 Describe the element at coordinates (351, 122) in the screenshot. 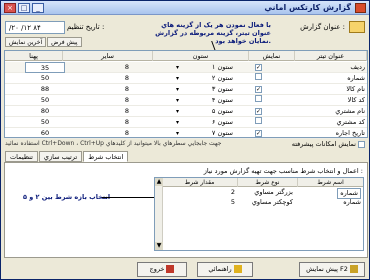

I see `row-title: کد مشتري` at that location.